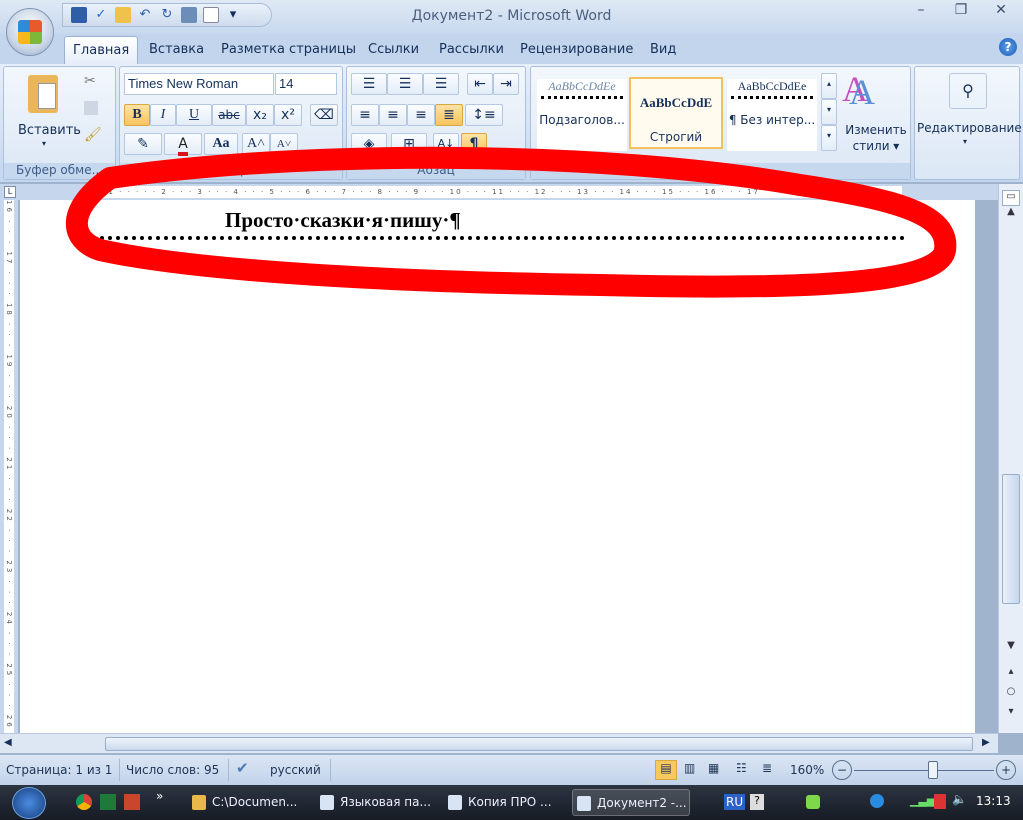  I want to click on scroll-left-button: ◀, so click(8, 742).